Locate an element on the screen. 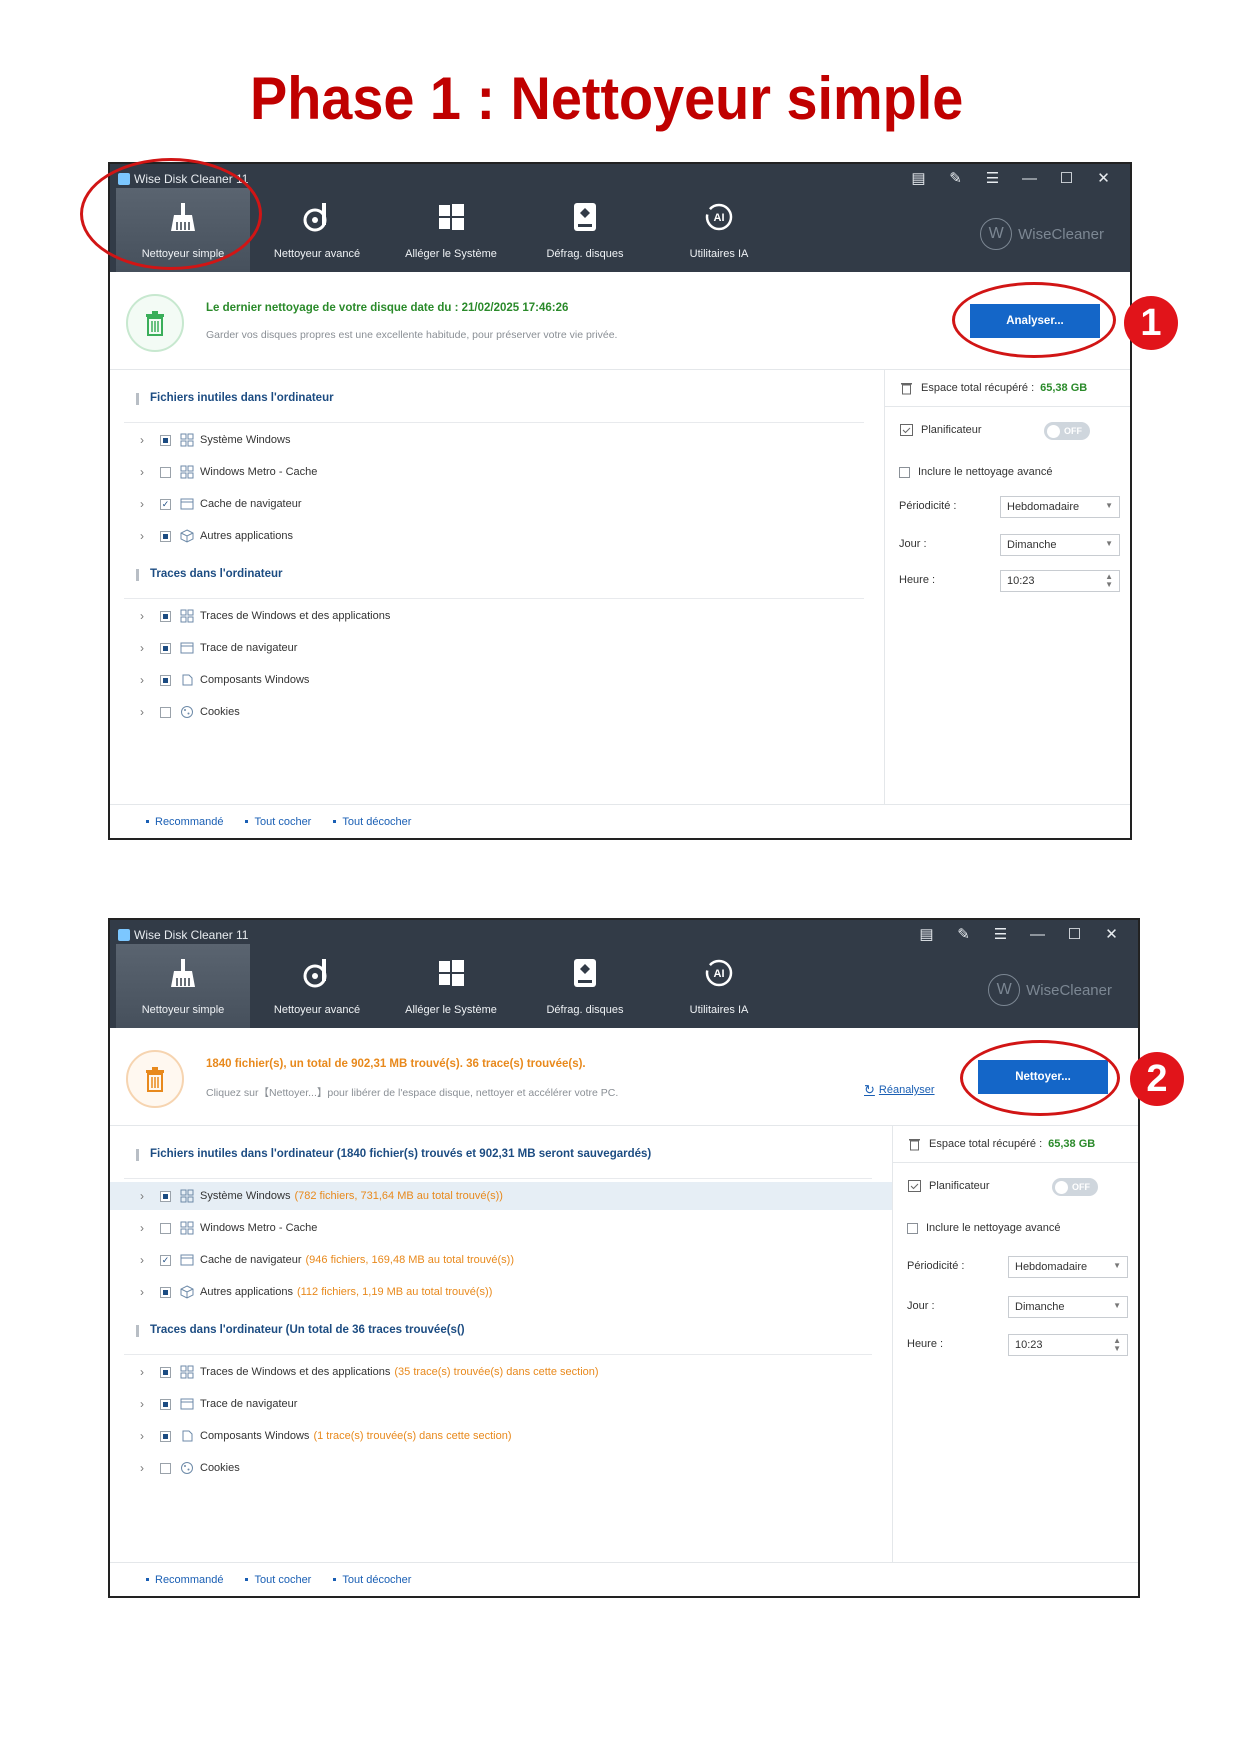  reanalyse-link: ↻ Réanalyser is located at coordinates (899, 1090).